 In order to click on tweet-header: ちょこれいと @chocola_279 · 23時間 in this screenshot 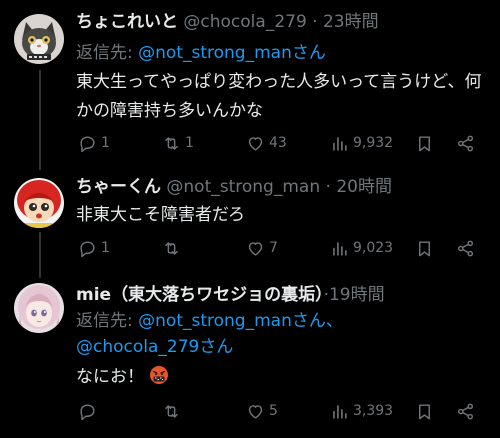, I will do `click(227, 22)`.